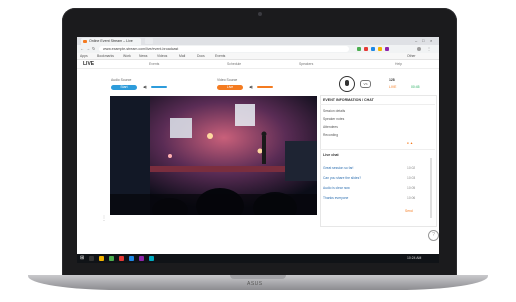 This screenshot has width=516, height=302. I want to click on chrome-icon, so click(111, 258).